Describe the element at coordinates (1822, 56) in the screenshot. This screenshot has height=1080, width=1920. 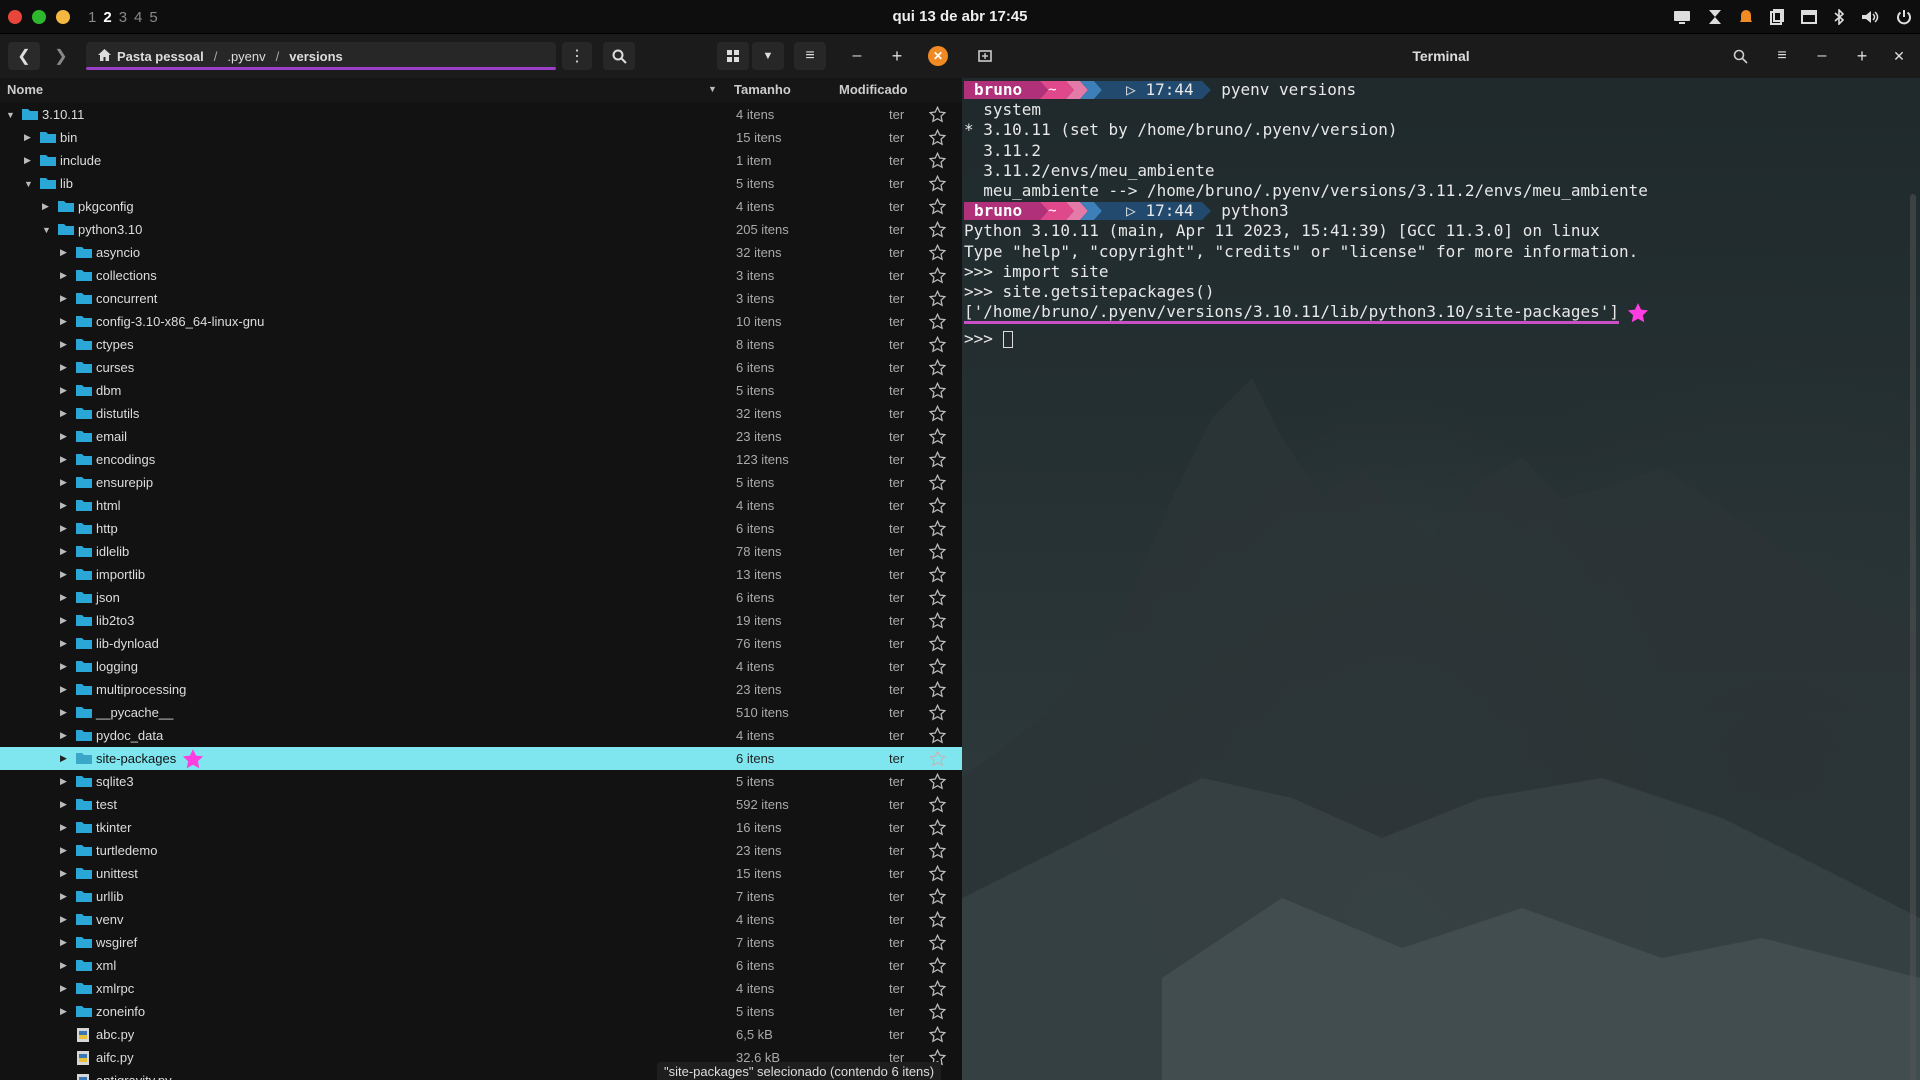
I see `terminal-minimize-button: –` at that location.